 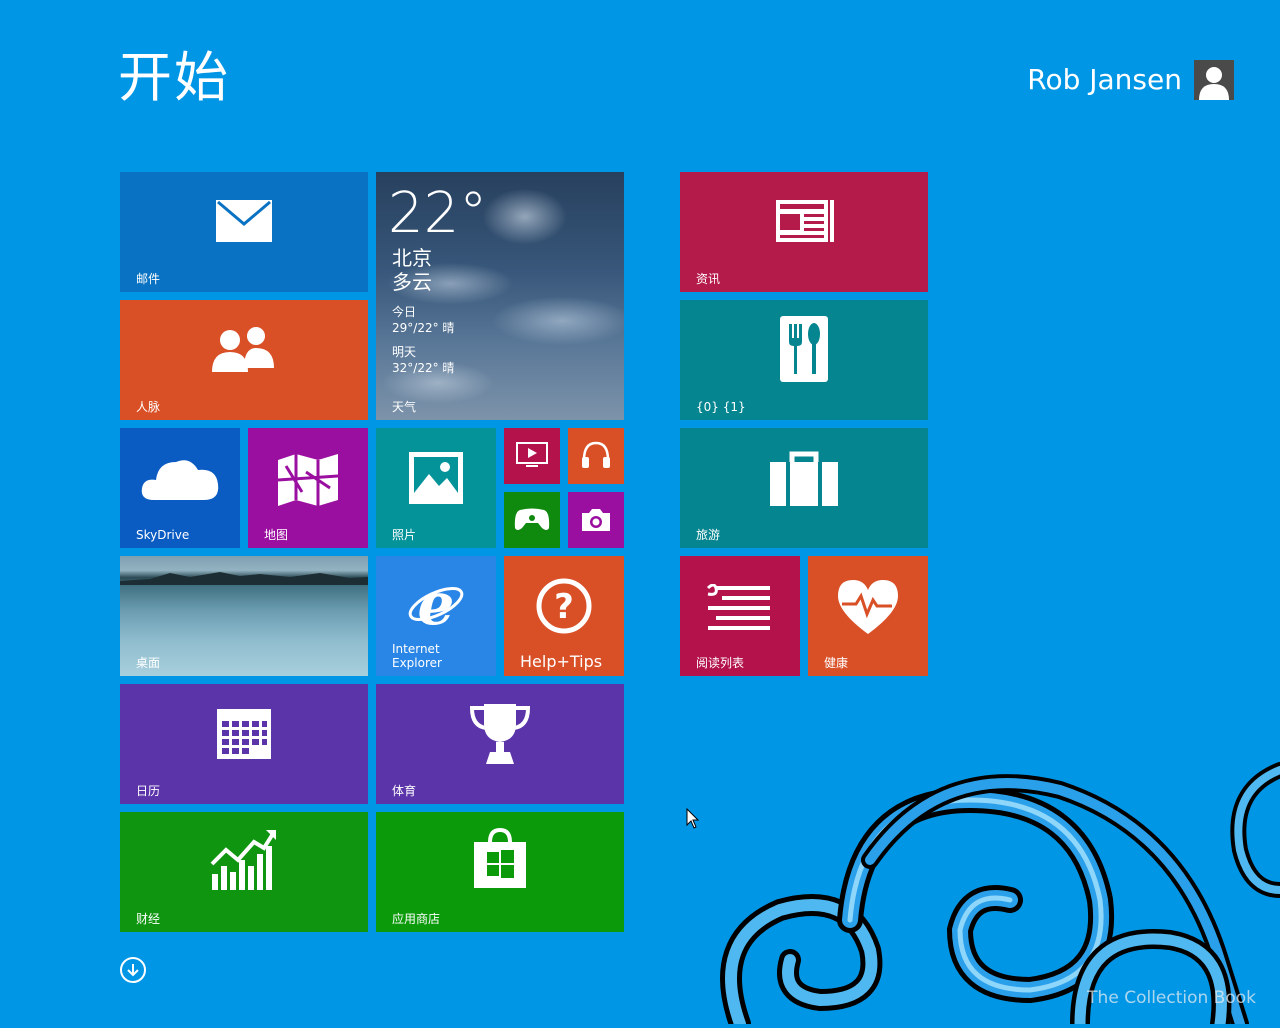 I want to click on tile-sports: 体育, so click(x=500, y=744).